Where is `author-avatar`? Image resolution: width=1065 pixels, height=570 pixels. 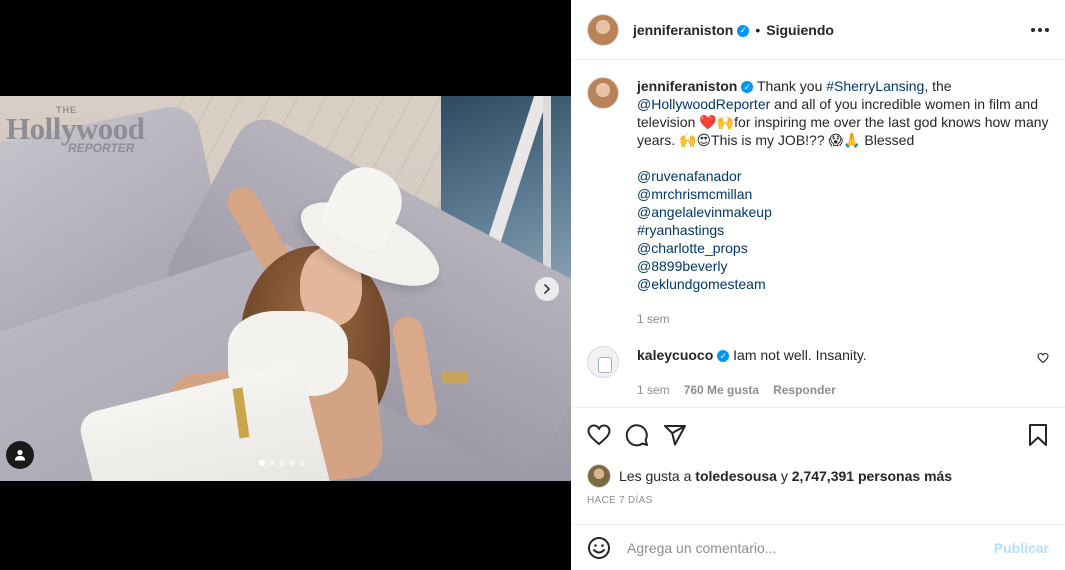 author-avatar is located at coordinates (603, 29).